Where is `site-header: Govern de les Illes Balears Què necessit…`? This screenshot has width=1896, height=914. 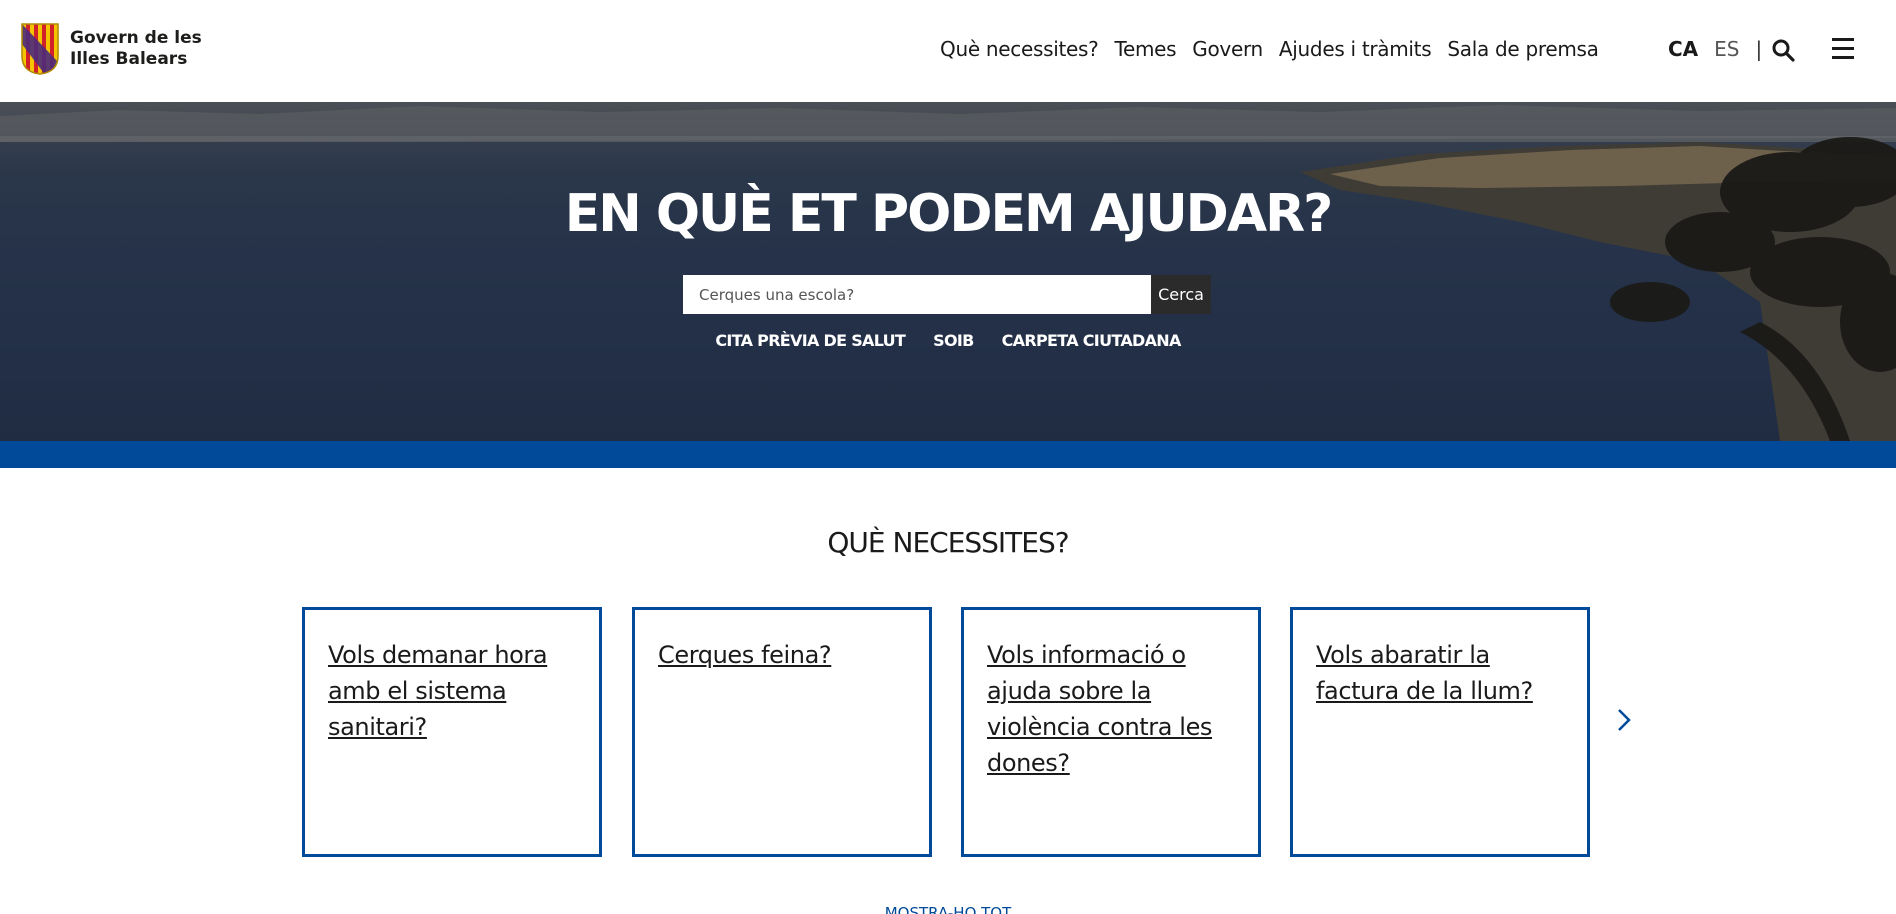
site-header: Govern de les Illes Balears Què necessit… is located at coordinates (948, 51).